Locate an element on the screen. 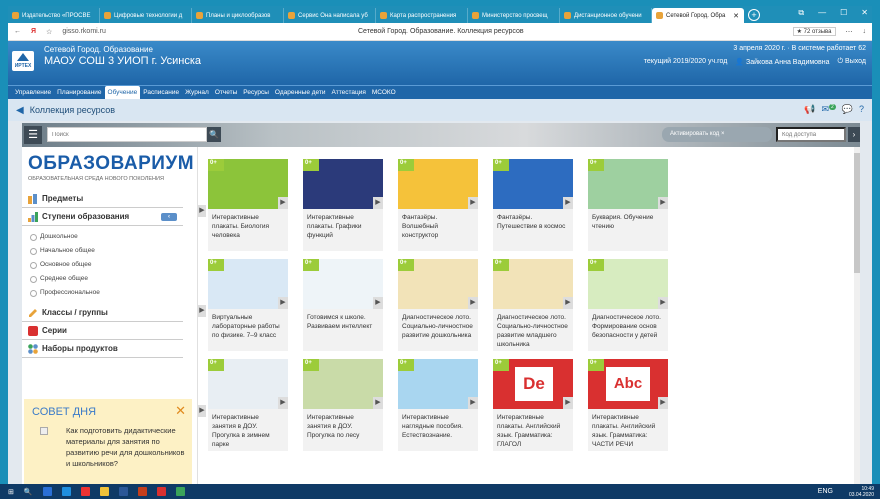 Image resolution: width=880 pixels, height=499 pixels. product-card: 0+ ▶ Буквария. Обучение чтению is located at coordinates (628, 205).